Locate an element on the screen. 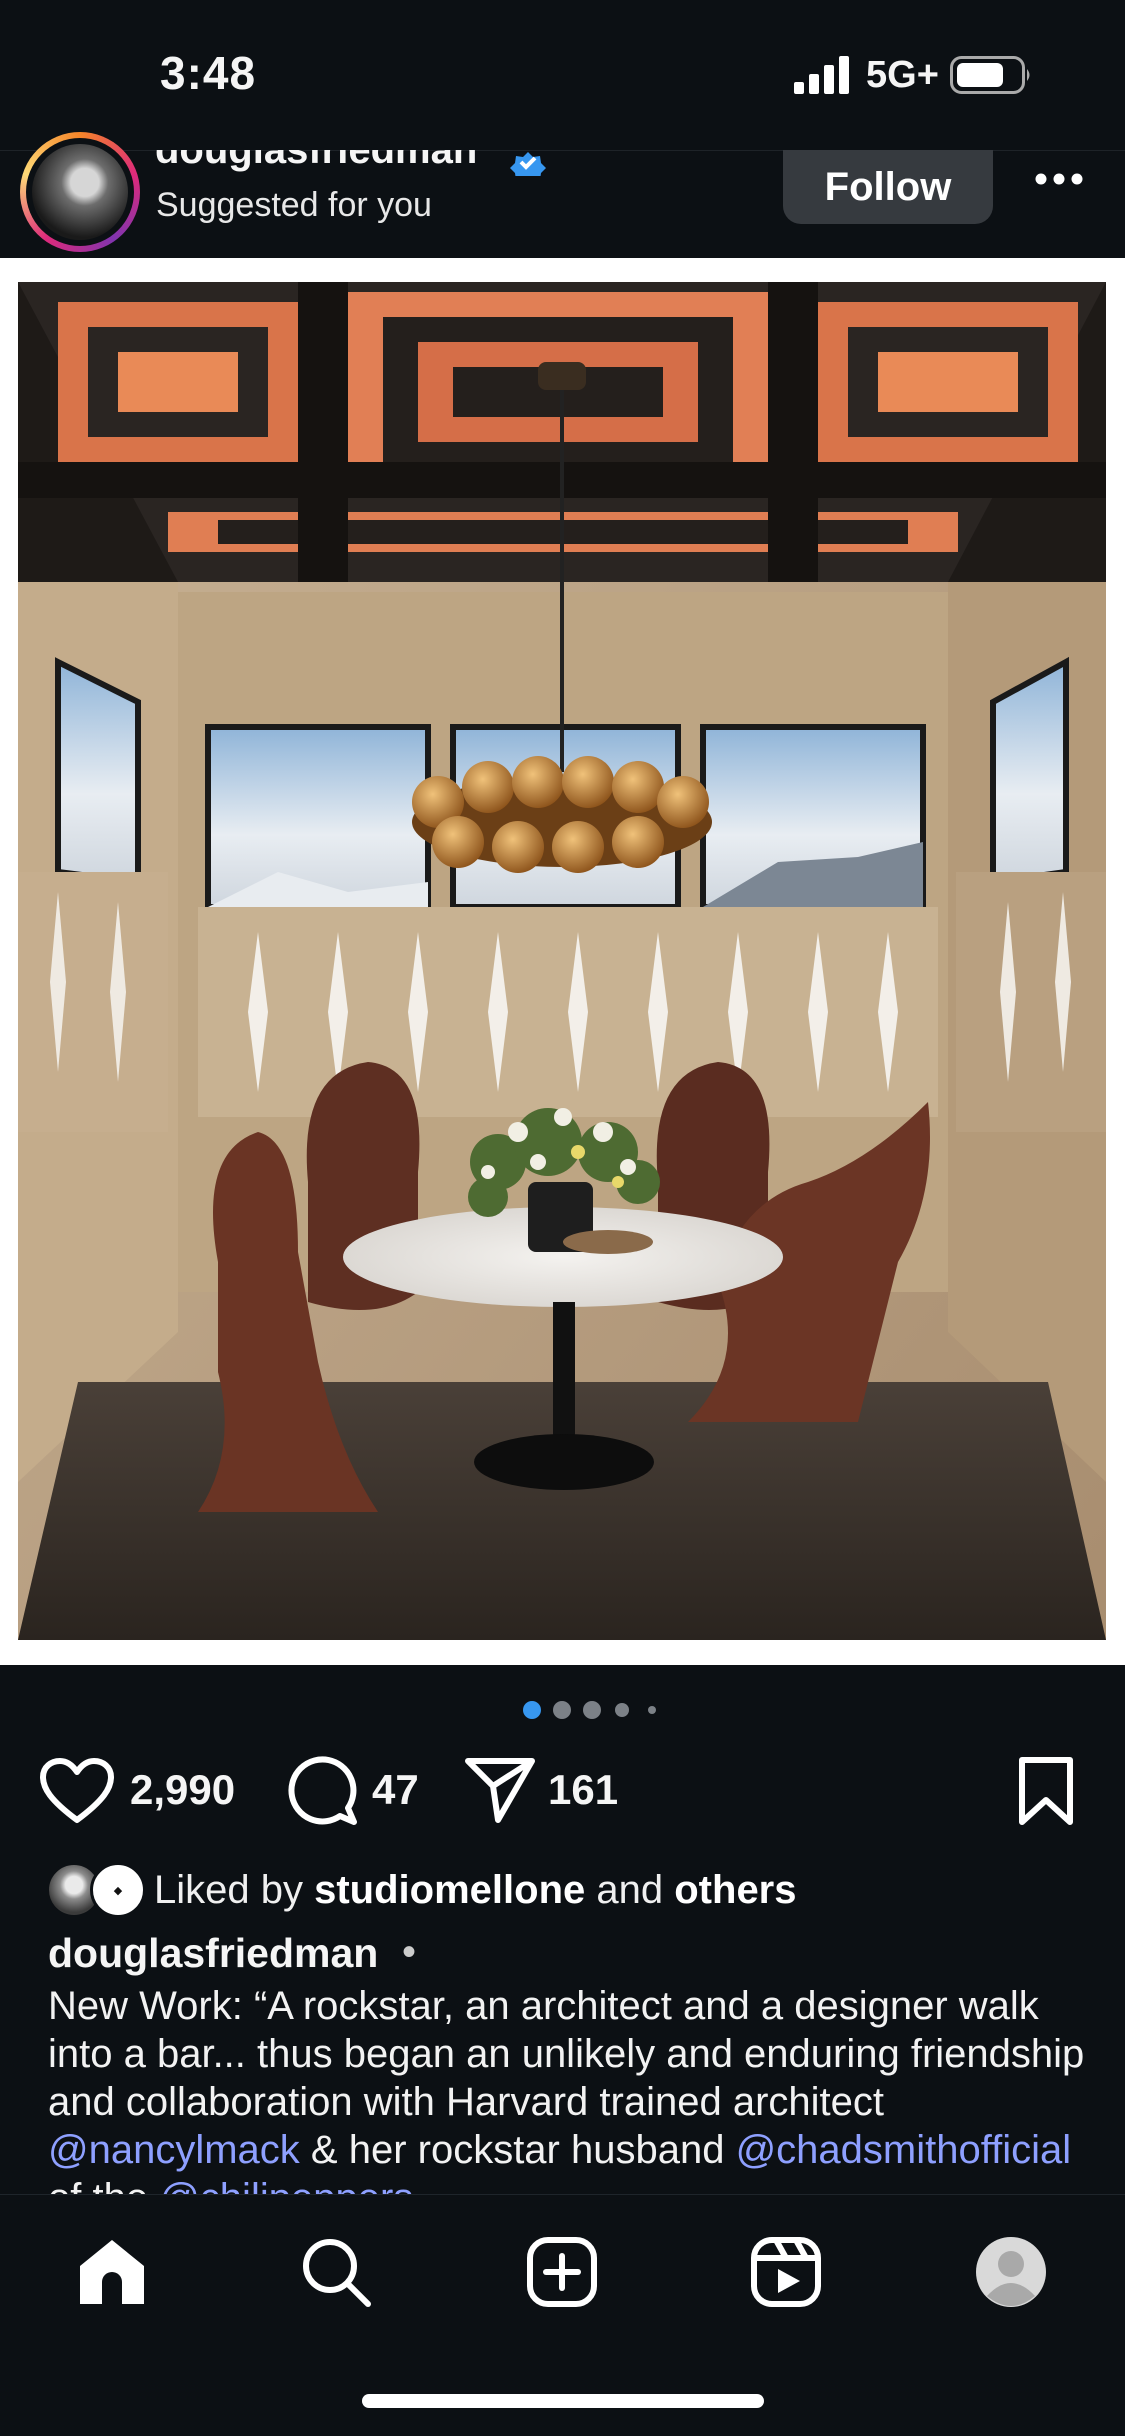 Image resolution: width=1125 pixels, height=2436 pixels. liked-by-prefix: Liked by is located at coordinates (228, 1890).